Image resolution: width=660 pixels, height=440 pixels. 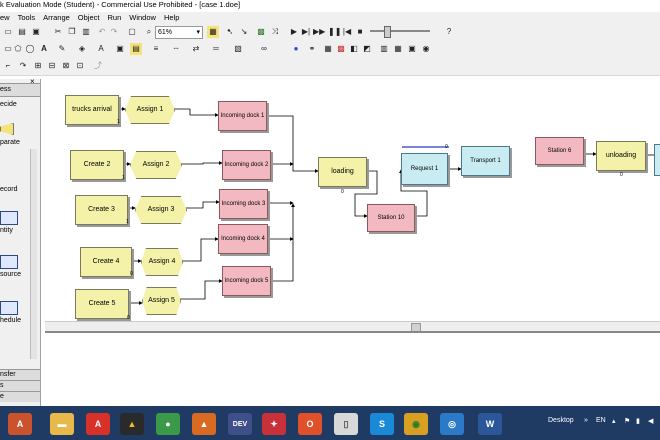 What do you see at coordinates (98, 424) in the screenshot?
I see `taskbar-acrobat: A` at bounding box center [98, 424].